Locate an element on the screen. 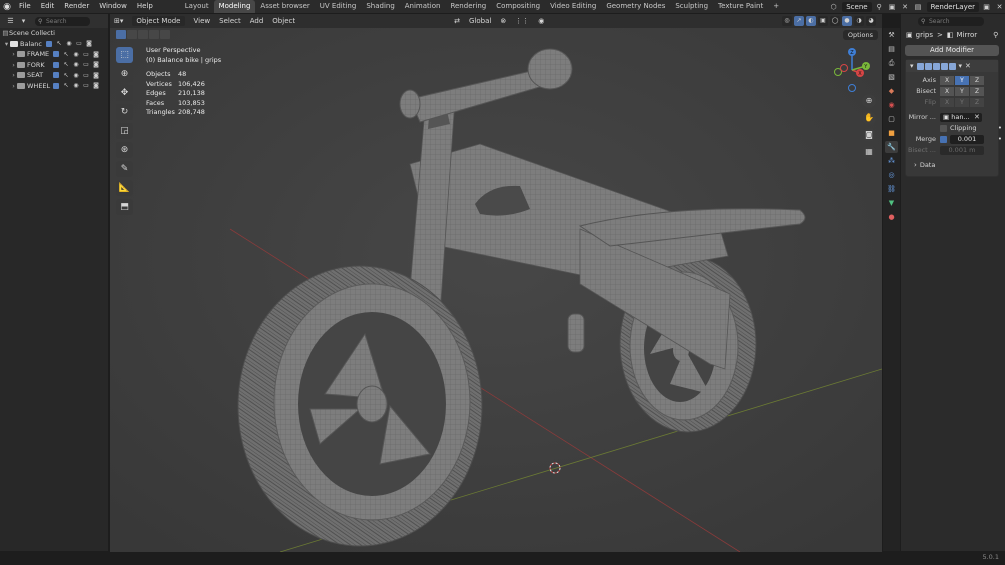  overlay-toggle-icon: ◐ is located at coordinates (811, 21).